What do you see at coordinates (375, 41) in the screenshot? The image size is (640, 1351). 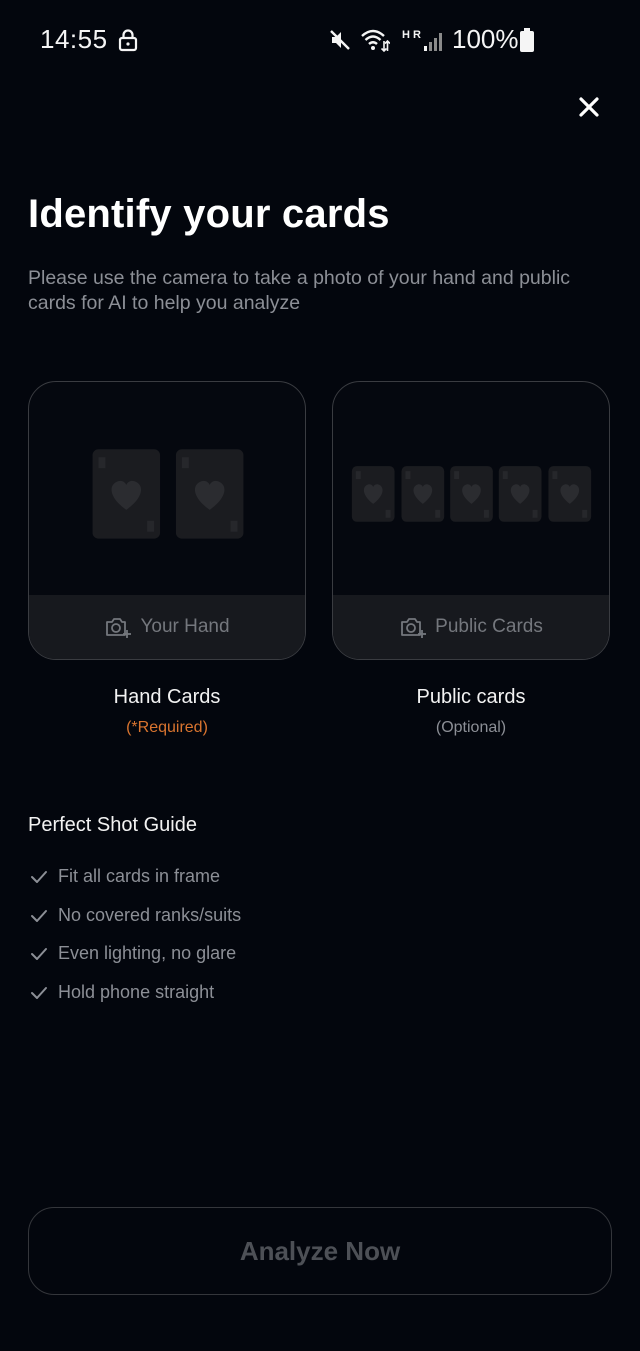 I see `wifi-icon` at bounding box center [375, 41].